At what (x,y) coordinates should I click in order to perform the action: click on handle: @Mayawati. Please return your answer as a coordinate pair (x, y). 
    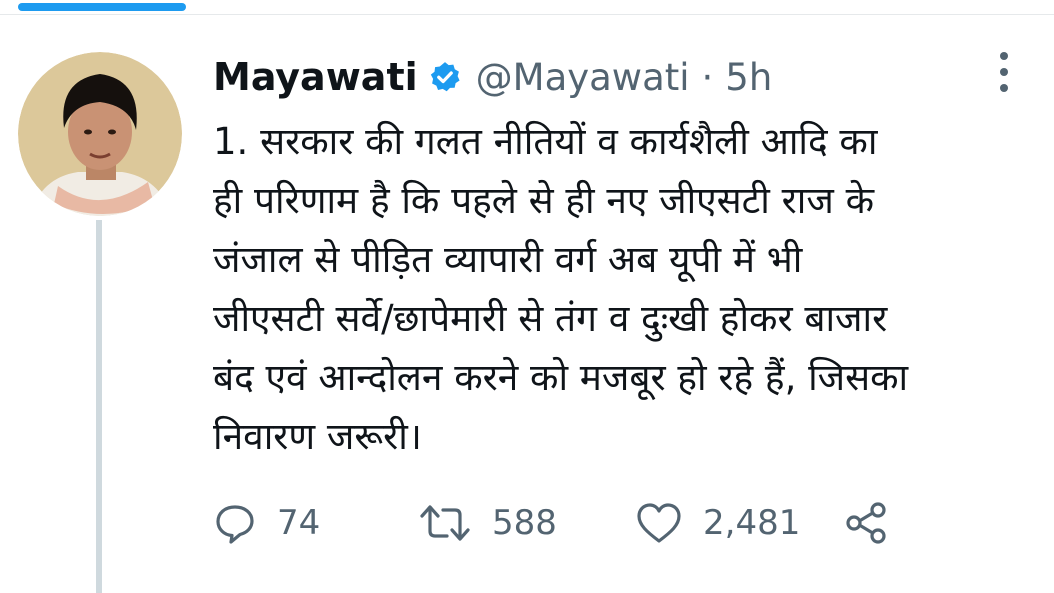
    Looking at the image, I should click on (583, 77).